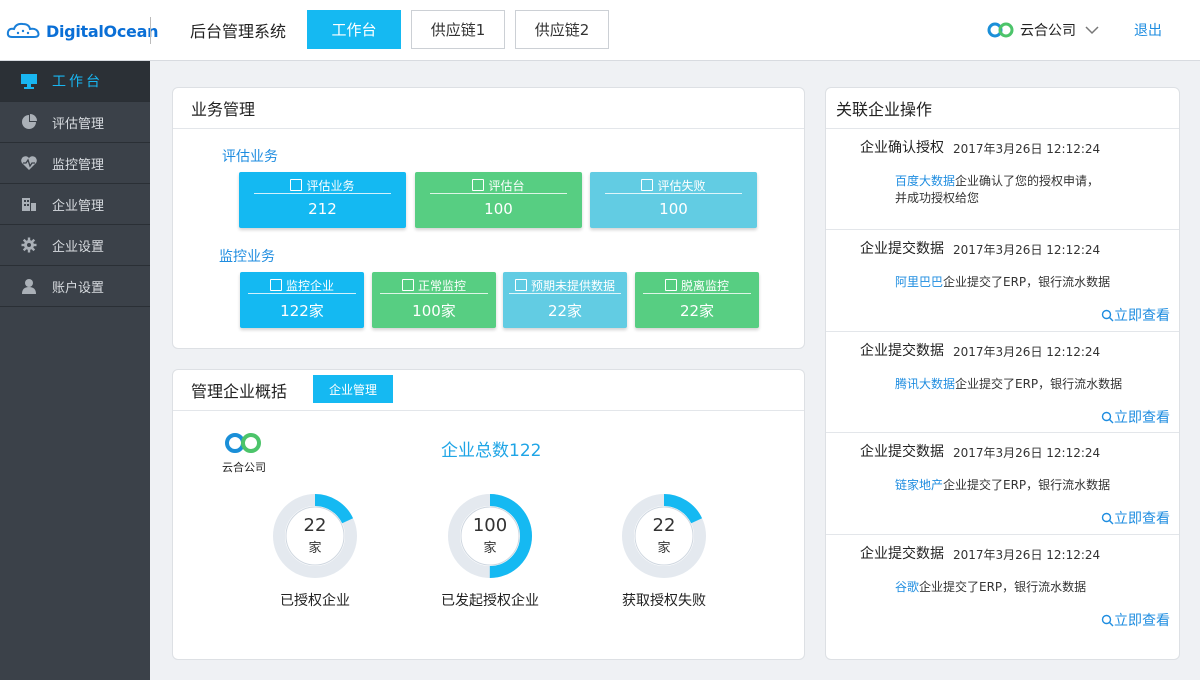 This screenshot has height=680, width=1200. Describe the element at coordinates (77, 82) in the screenshot. I see `sidebar-item-label: 工作台` at that location.